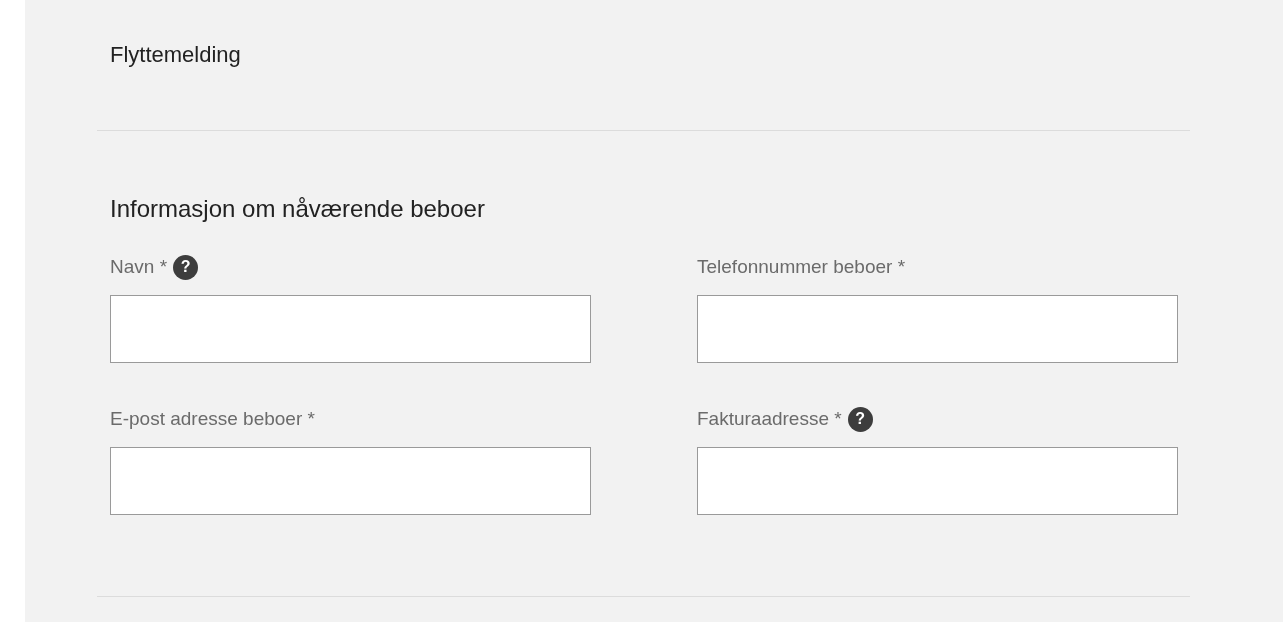 The image size is (1283, 622). Describe the element at coordinates (769, 418) in the screenshot. I see `field-label: Fakturaadresse *` at that location.